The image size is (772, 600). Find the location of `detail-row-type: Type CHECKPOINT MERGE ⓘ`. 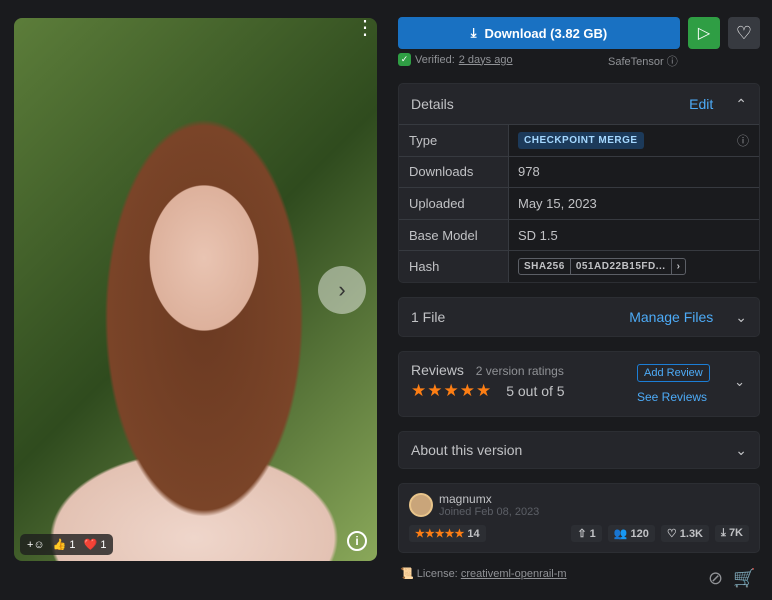

detail-row-type: Type CHECKPOINT MERGE ⓘ is located at coordinates (579, 140).